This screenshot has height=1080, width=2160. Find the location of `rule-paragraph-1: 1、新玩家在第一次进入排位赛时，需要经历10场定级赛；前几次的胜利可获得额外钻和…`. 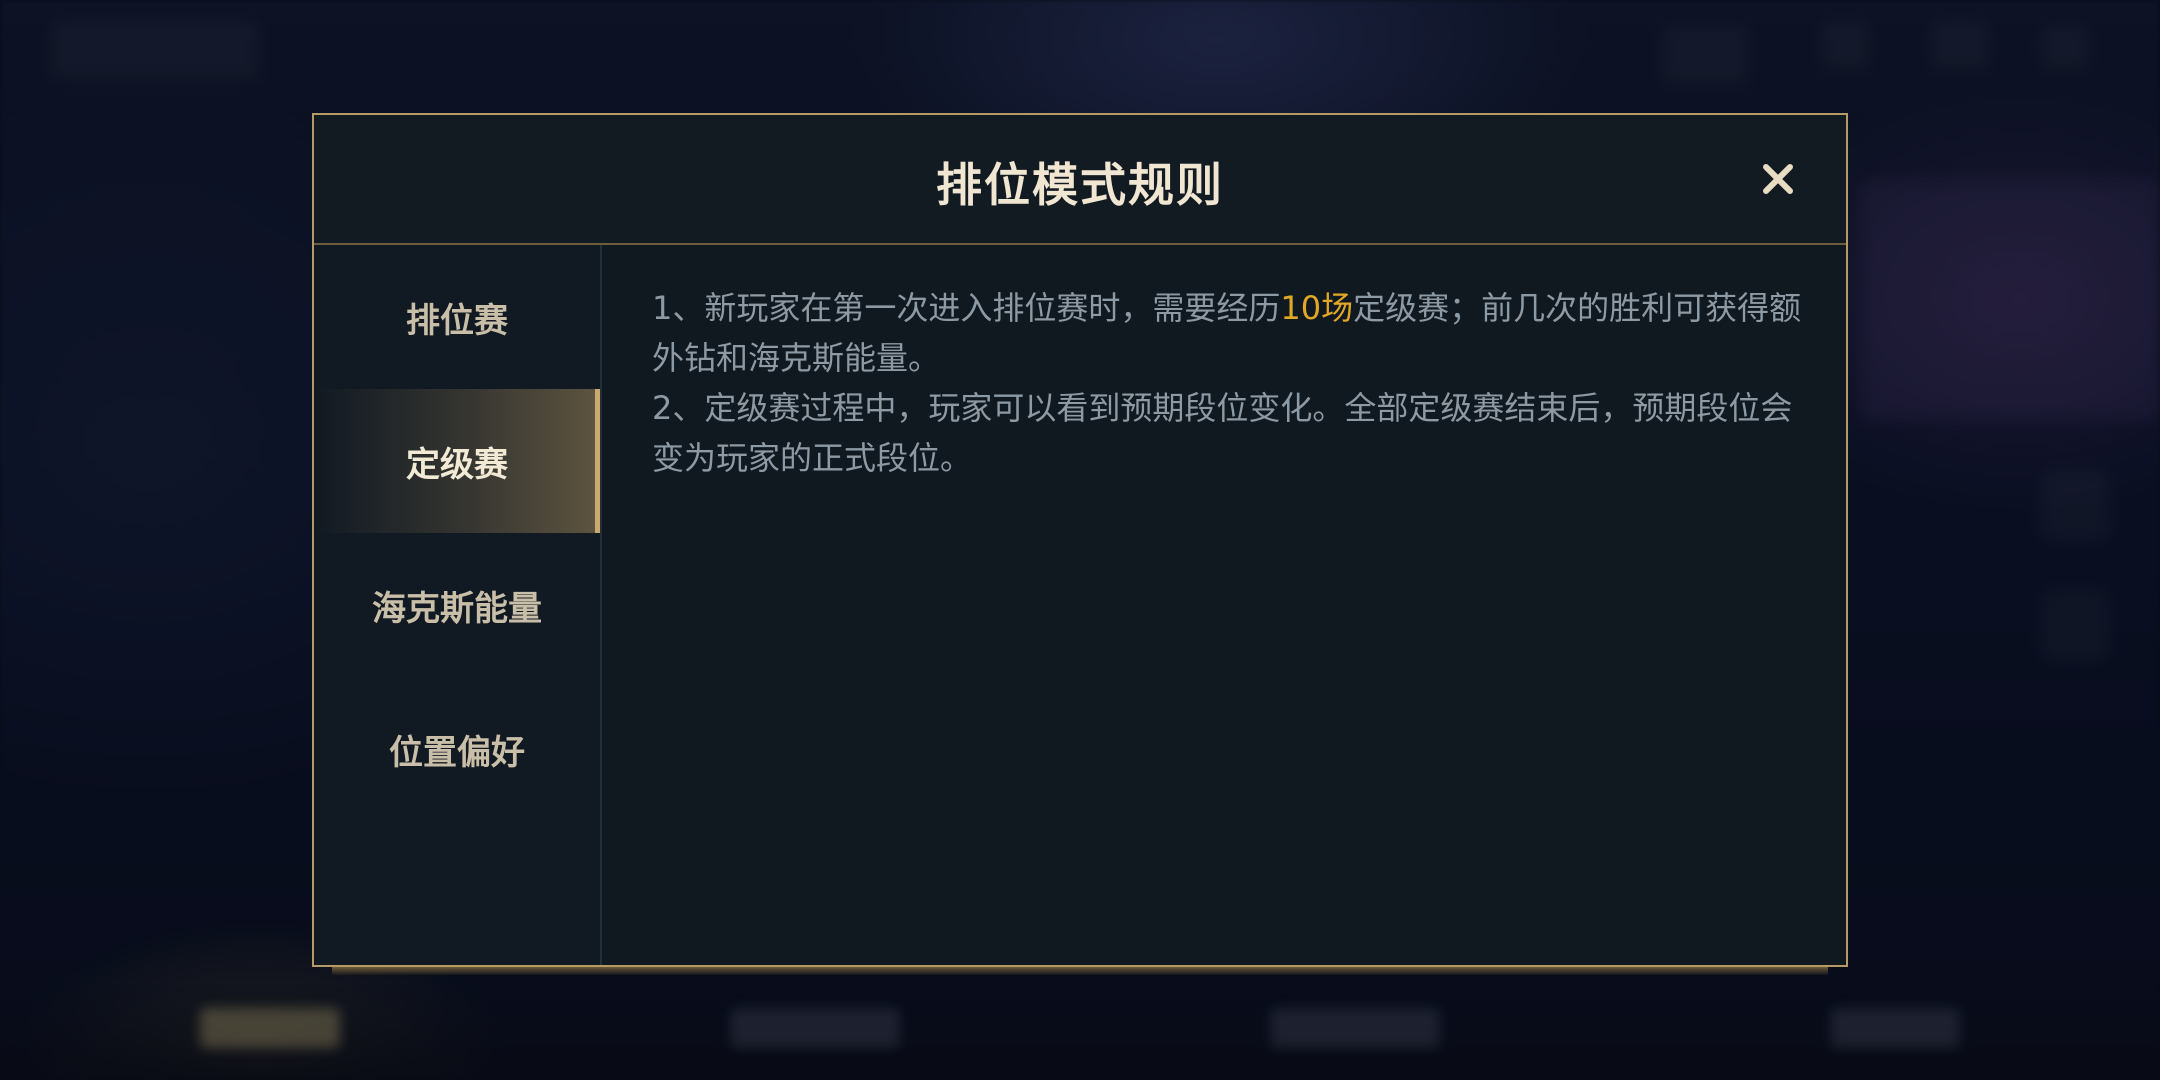

rule-paragraph-1: 1、新玩家在第一次进入排位赛时，需要经历10场定级赛；前几次的胜利可获得额外钻和… is located at coordinates (1227, 333).